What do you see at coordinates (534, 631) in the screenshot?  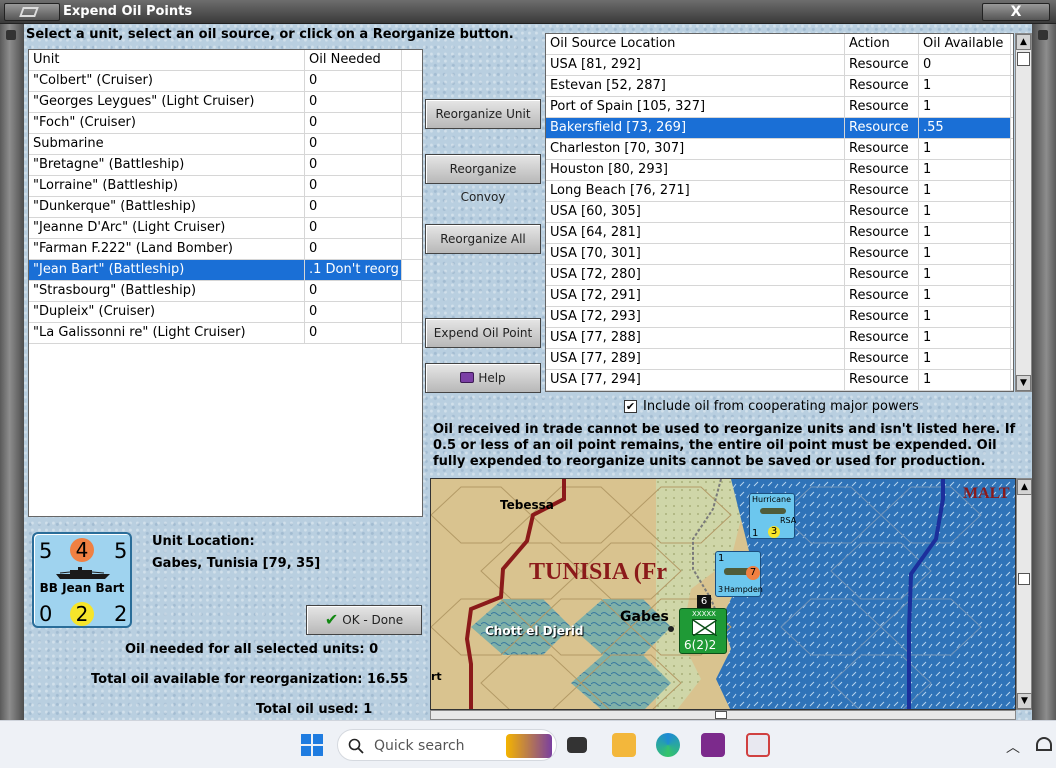 I see `map-label-chott-el-djerid: Chott el Djerid` at bounding box center [534, 631].